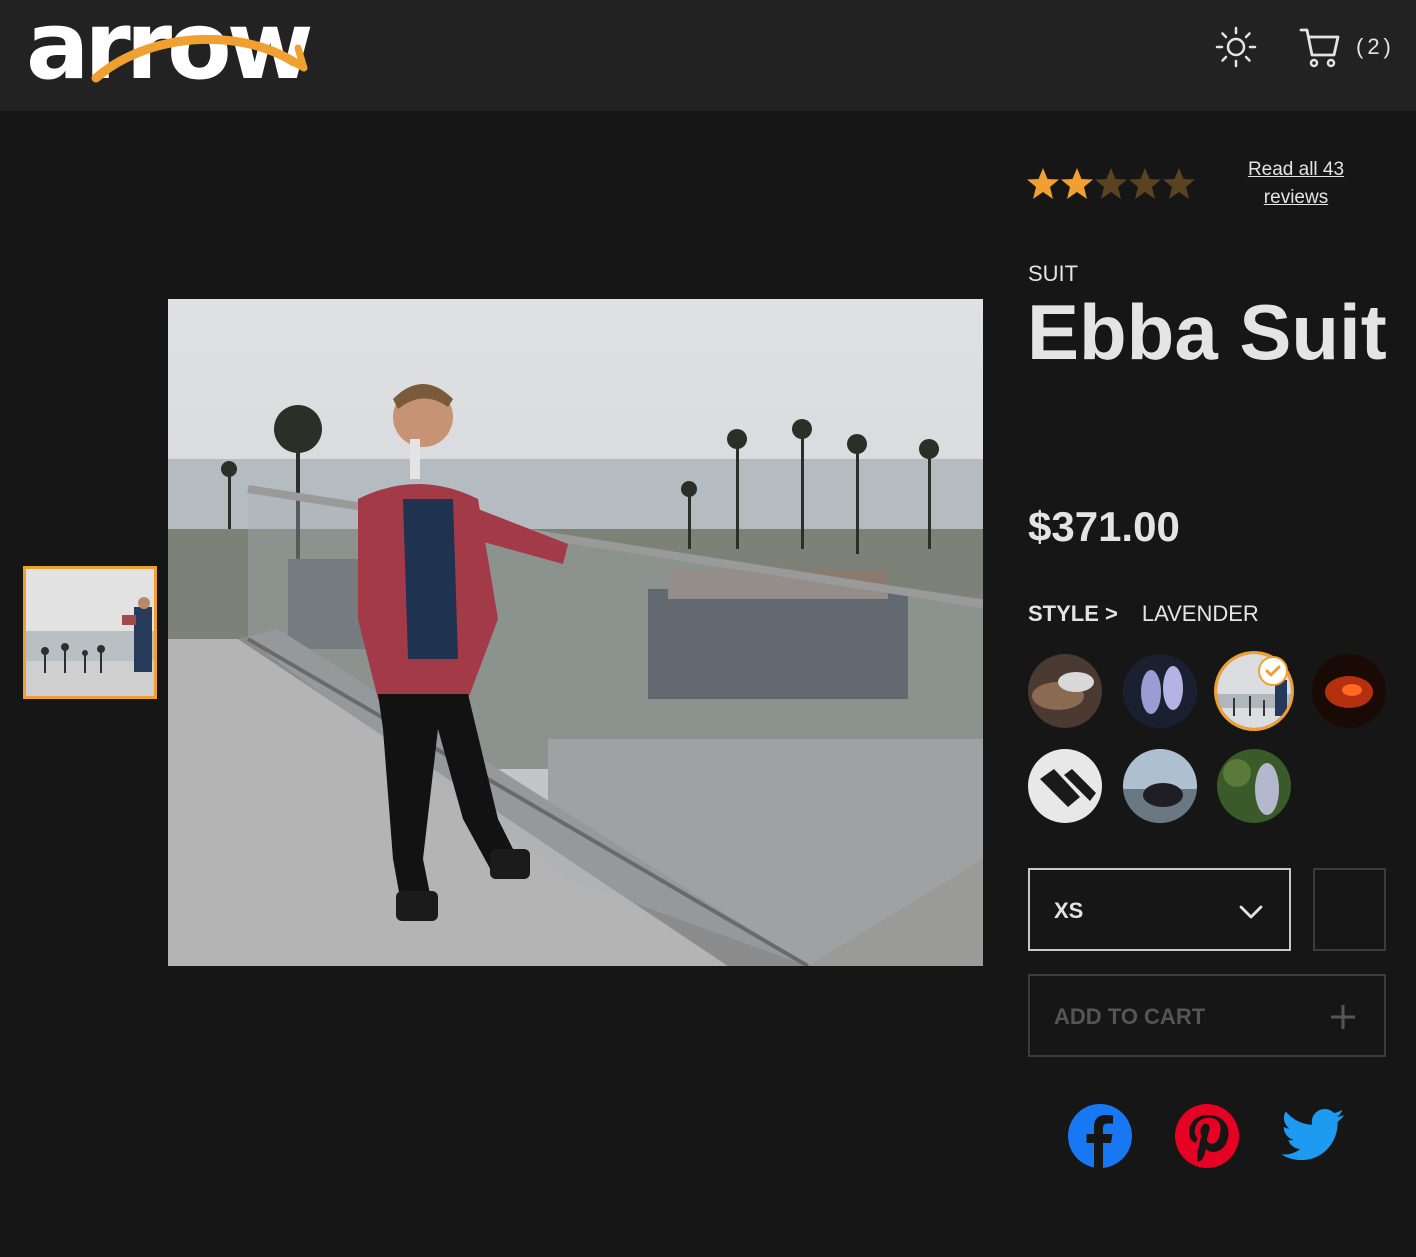 This screenshot has height=1257, width=1416. I want to click on product-title: Ebba Suit, so click(1207, 332).